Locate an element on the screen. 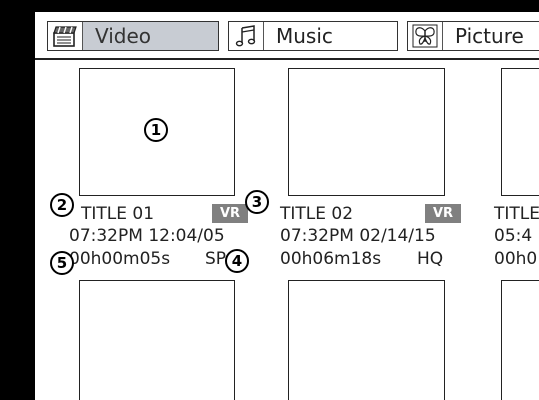 Image resolution: width=539 pixels, height=400 pixels. callout-2: 2 is located at coordinates (62, 205).